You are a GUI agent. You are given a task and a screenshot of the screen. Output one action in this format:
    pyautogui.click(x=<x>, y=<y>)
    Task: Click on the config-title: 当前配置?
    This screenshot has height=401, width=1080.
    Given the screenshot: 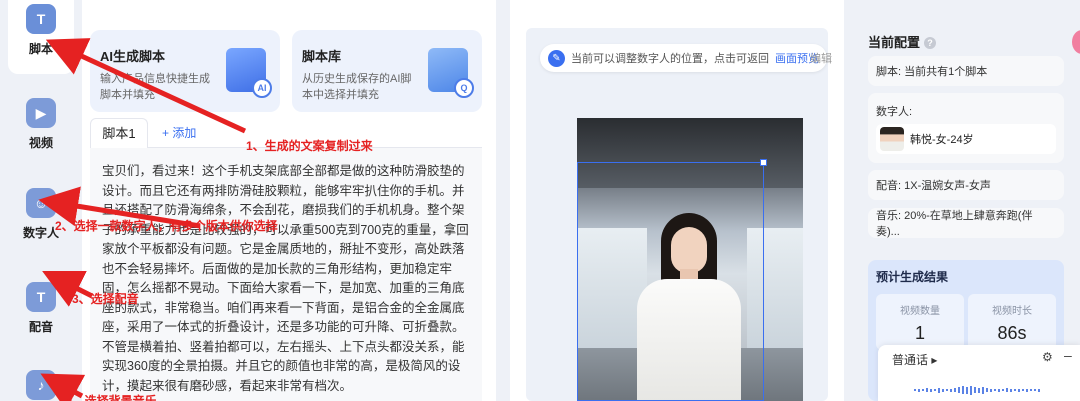 What is the action you would take?
    pyautogui.click(x=902, y=41)
    